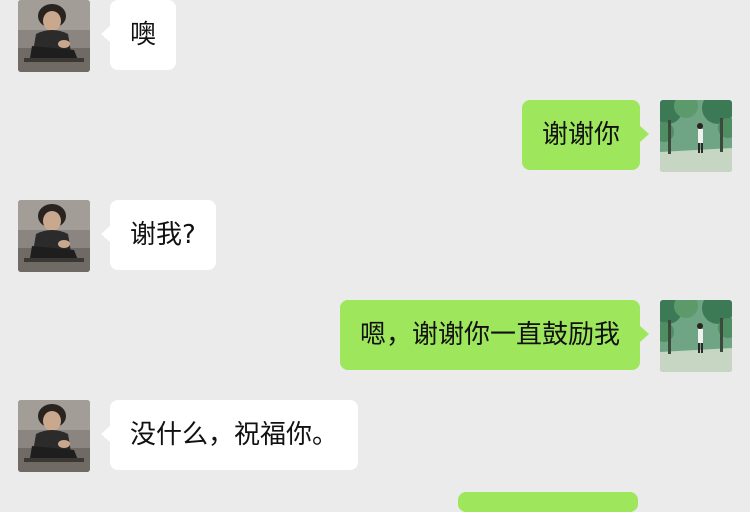 This screenshot has height=512, width=750. What do you see at coordinates (548, 502) in the screenshot?
I see `message-bubble-outgoing-partial` at bounding box center [548, 502].